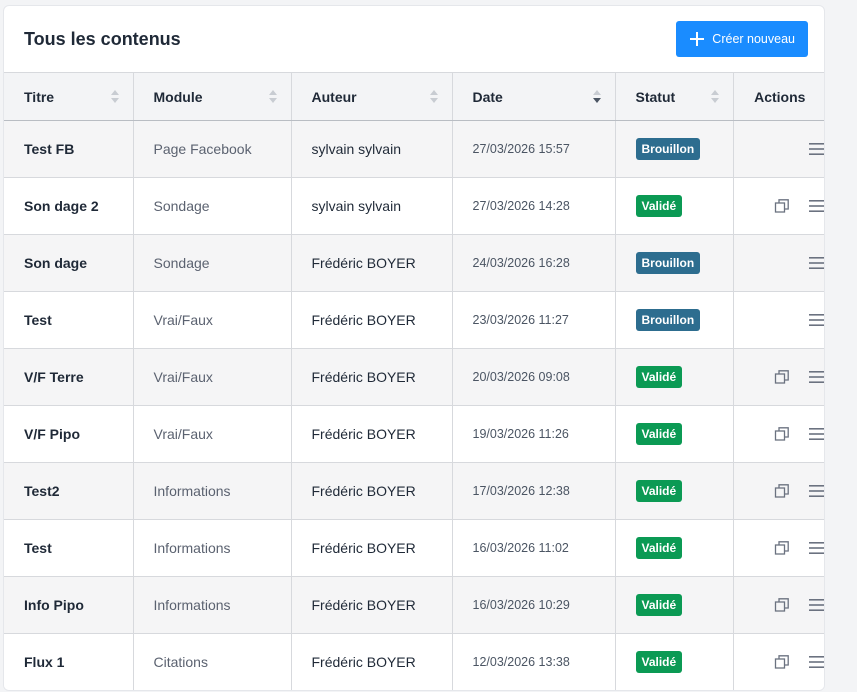  I want to click on column-header-auteur: Auteur, so click(371, 96).